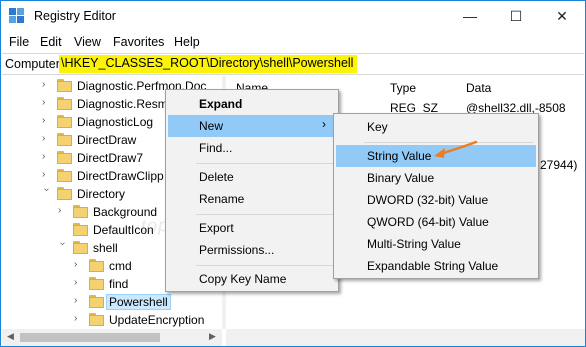 Image resolution: width=586 pixels, height=347 pixels. Describe the element at coordinates (252, 199) in the screenshot. I see `menu-item-rename: Rename` at that location.